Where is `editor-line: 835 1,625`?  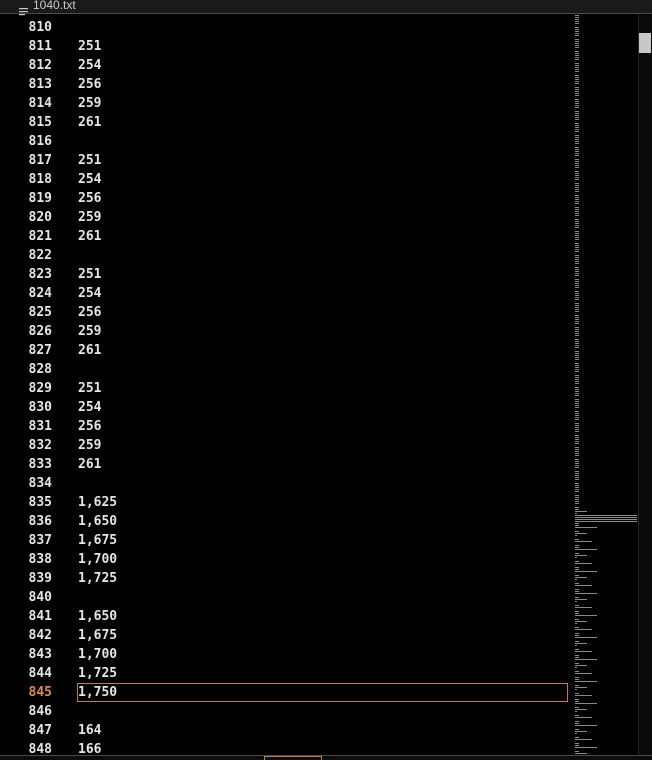
editor-line: 835 1,625 is located at coordinates (286, 502).